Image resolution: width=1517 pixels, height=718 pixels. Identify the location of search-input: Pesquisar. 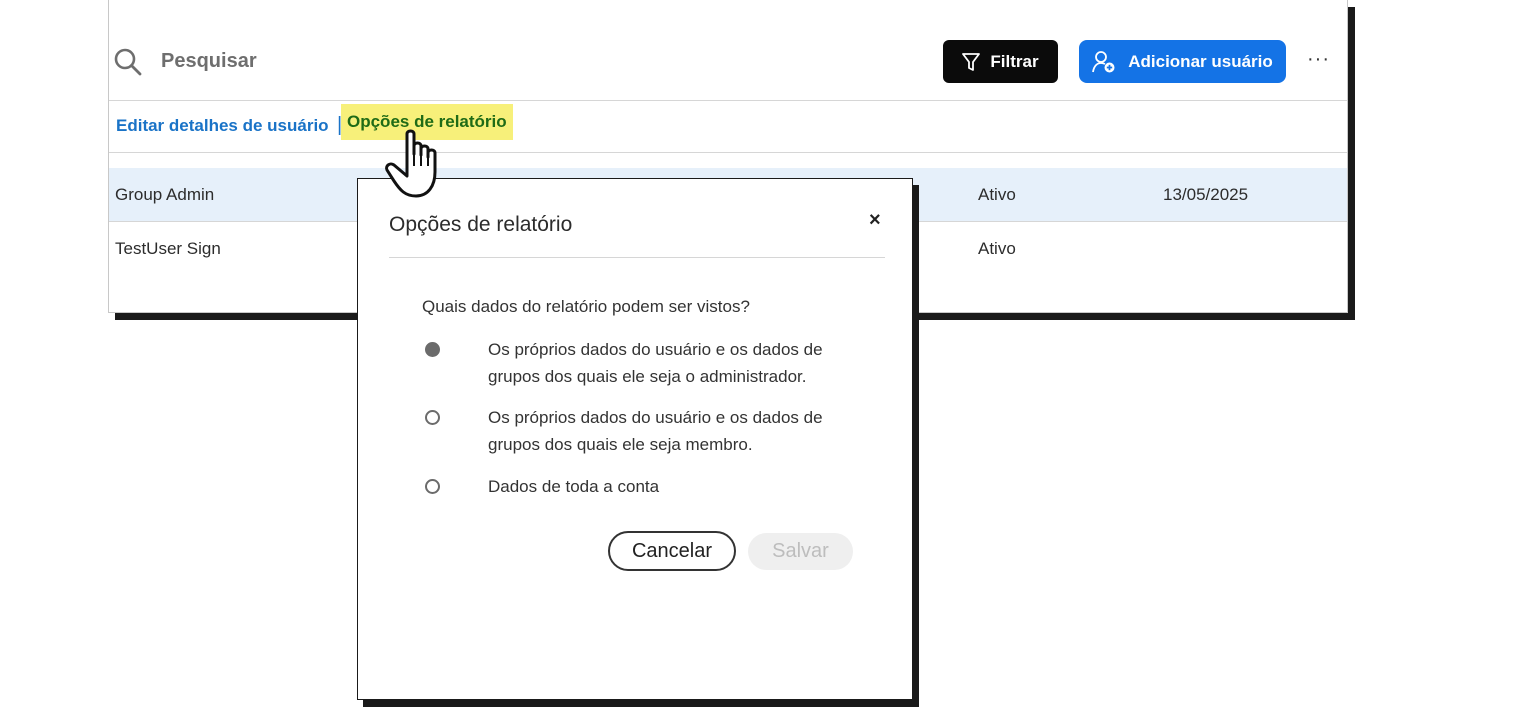
(209, 61).